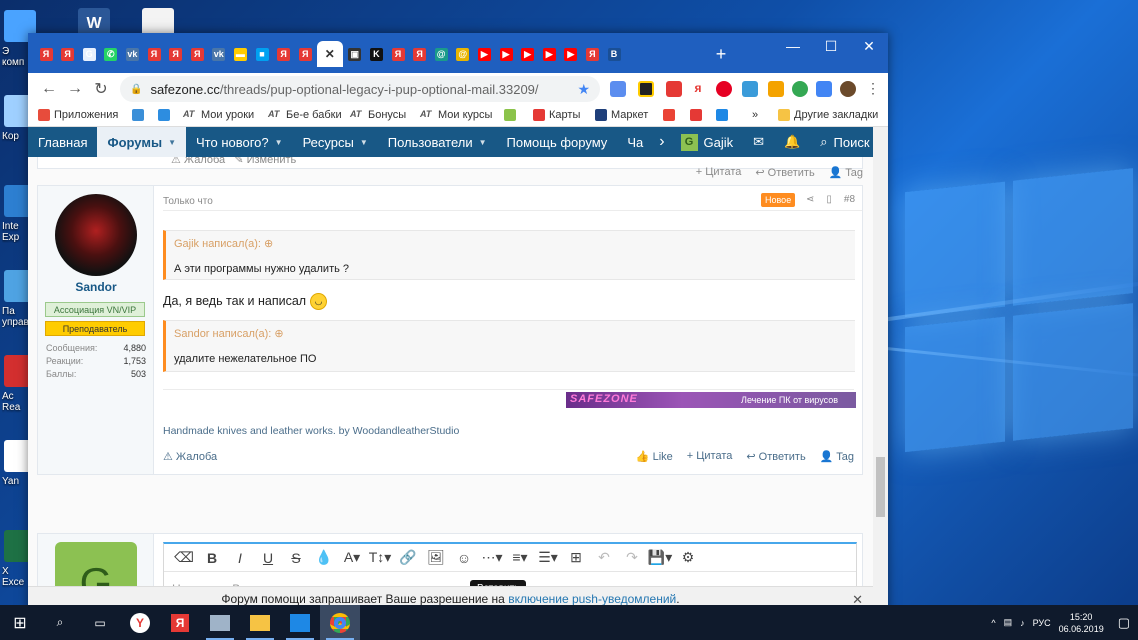  What do you see at coordinates (305, 115) in the screenshot?
I see `bookmark-item: AT Бе-е бабки` at bounding box center [305, 115].